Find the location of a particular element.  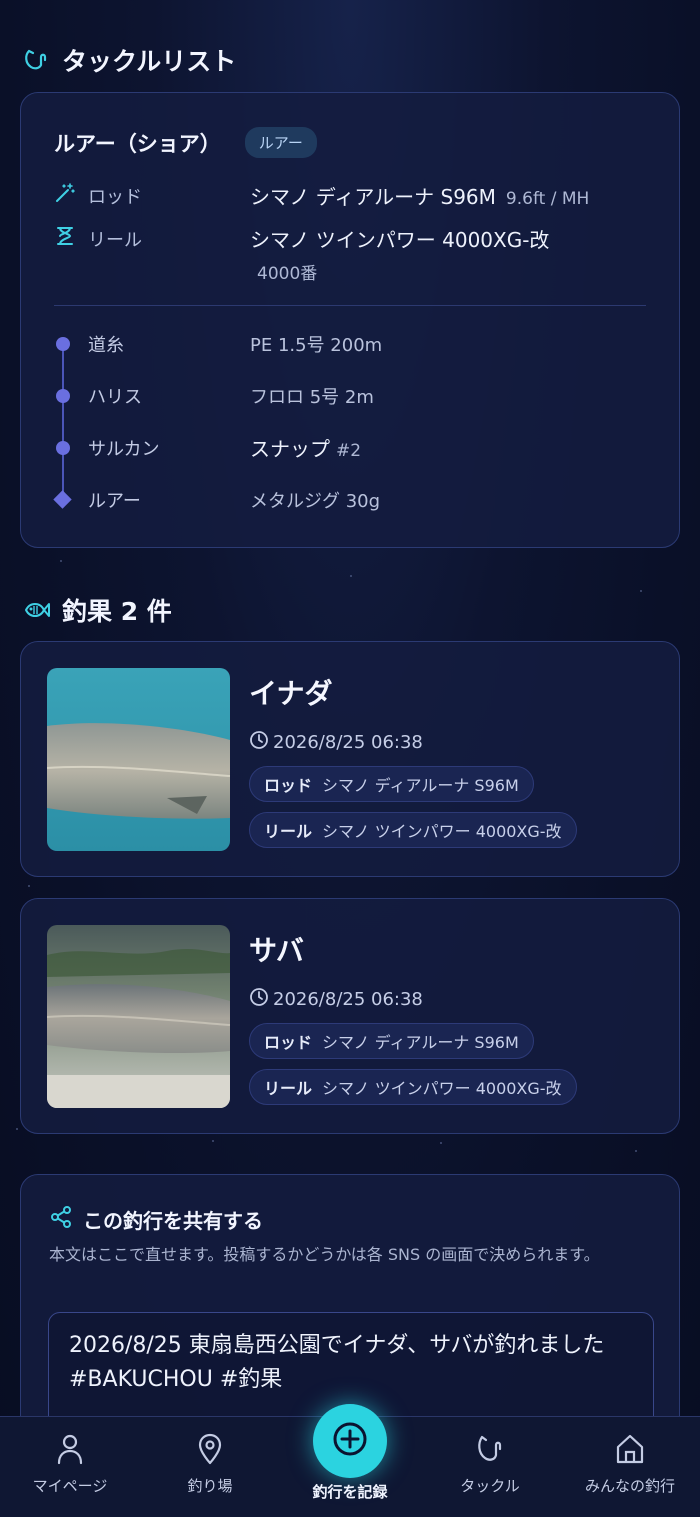

tackle-name: ルアー（ショア） is located at coordinates (137, 143).